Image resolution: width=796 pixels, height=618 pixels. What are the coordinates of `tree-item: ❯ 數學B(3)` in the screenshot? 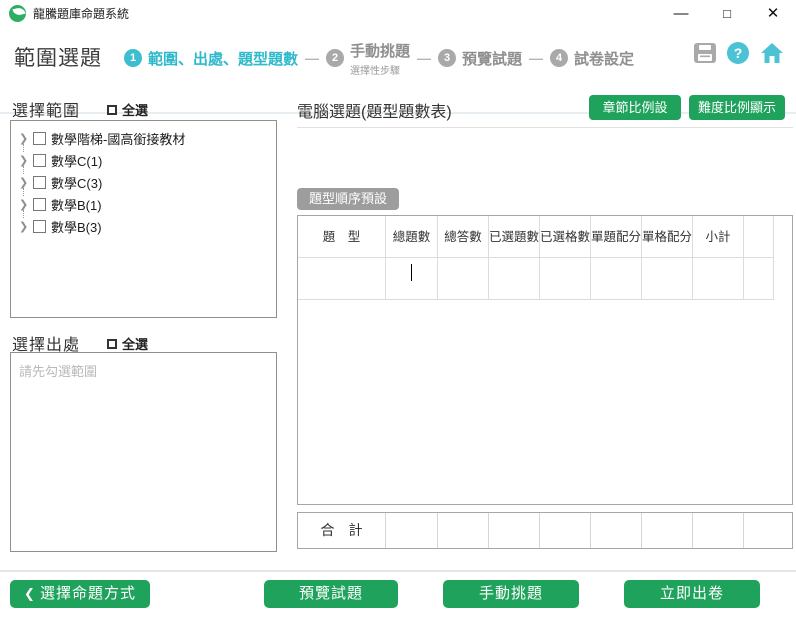 It's located at (143, 226).